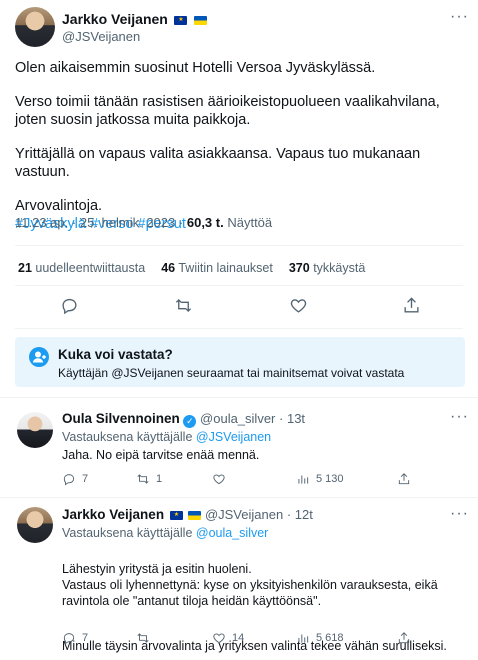 This screenshot has width=478, height=660. Describe the element at coordinates (205, 222) in the screenshot. I see `views-count: 60,3 t.` at that location.